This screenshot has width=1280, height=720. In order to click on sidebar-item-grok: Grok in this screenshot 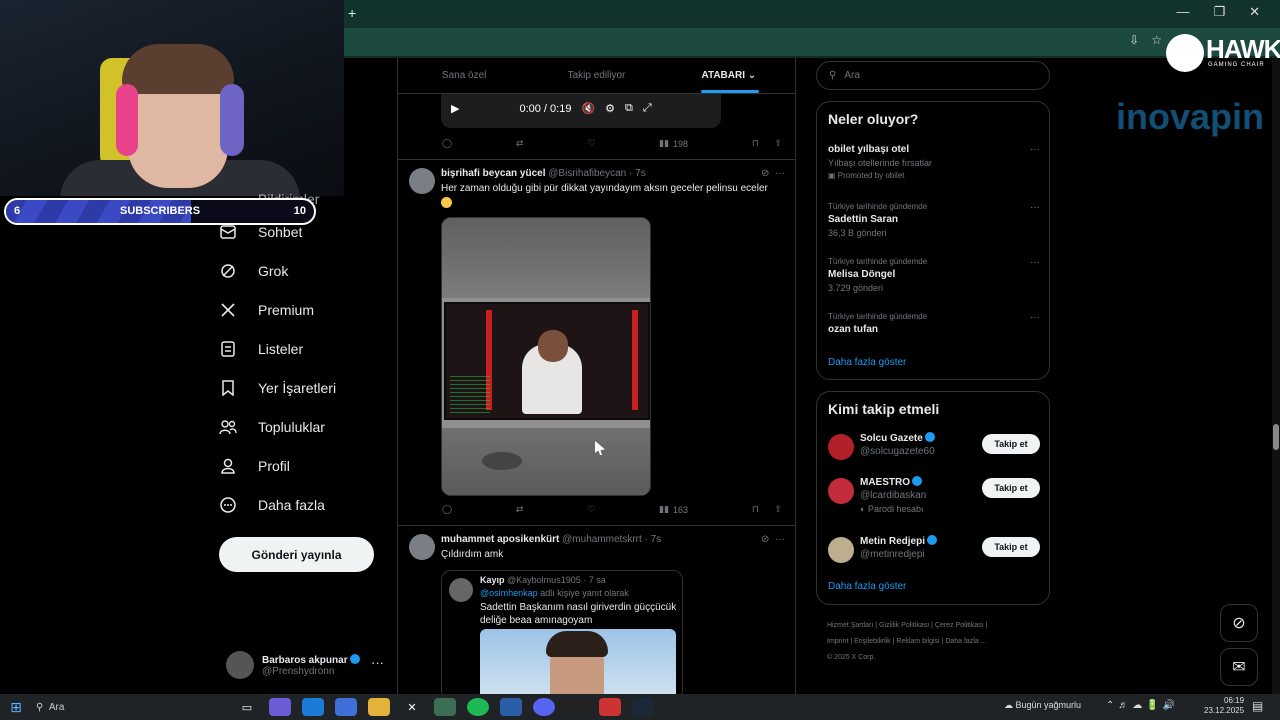, I will do `click(303, 270)`.